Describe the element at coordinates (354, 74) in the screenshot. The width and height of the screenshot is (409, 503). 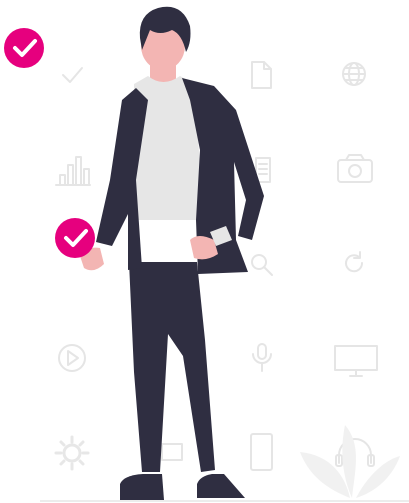
I see `globe-icon` at that location.